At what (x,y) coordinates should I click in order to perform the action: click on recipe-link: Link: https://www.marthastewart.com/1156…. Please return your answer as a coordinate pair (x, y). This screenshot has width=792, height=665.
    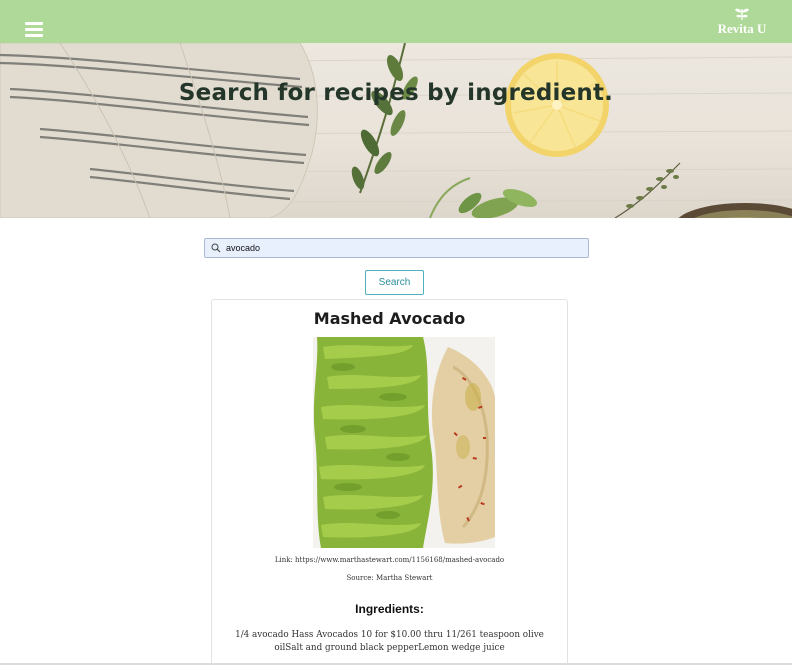
    Looking at the image, I should click on (389, 560).